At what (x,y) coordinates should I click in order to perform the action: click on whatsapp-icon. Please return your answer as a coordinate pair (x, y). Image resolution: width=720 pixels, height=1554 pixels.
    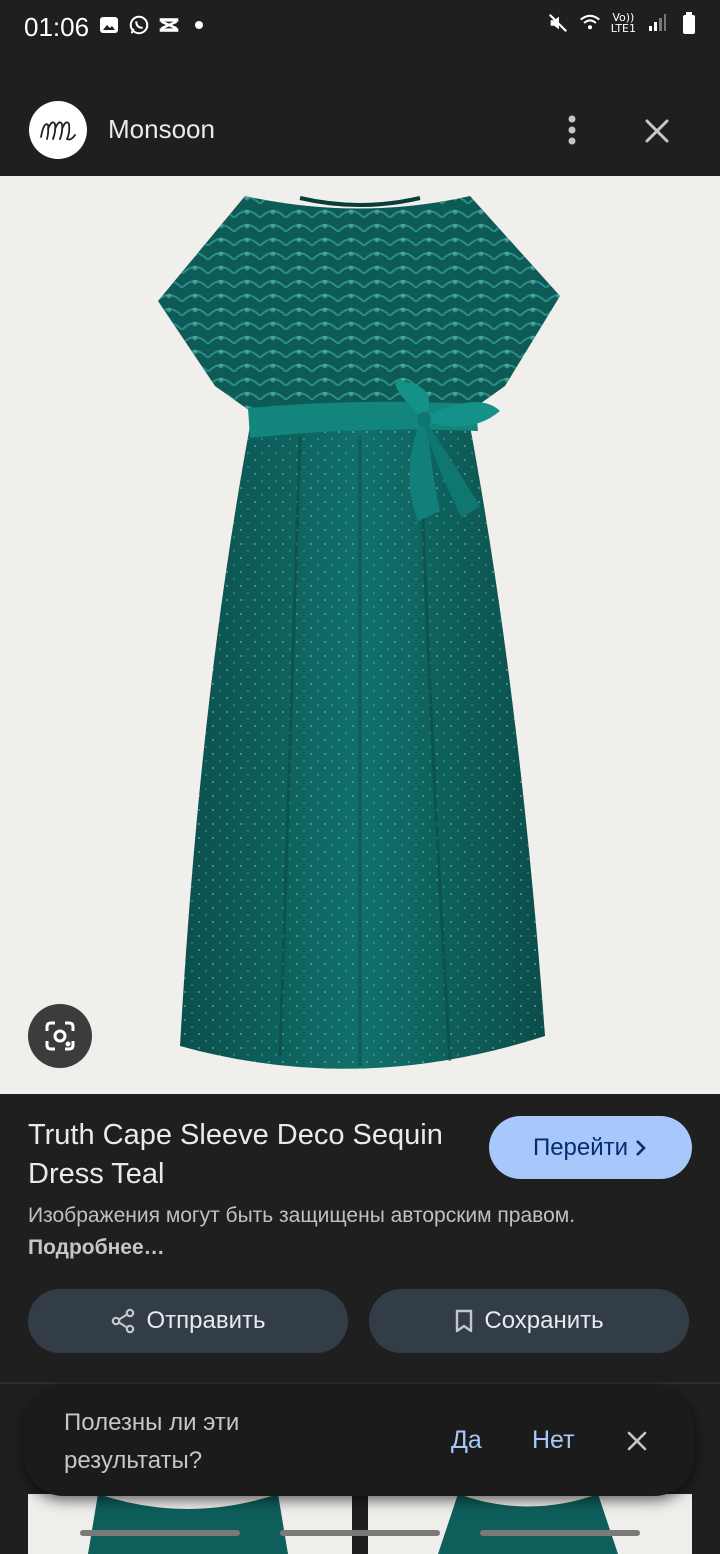
    Looking at the image, I should click on (139, 25).